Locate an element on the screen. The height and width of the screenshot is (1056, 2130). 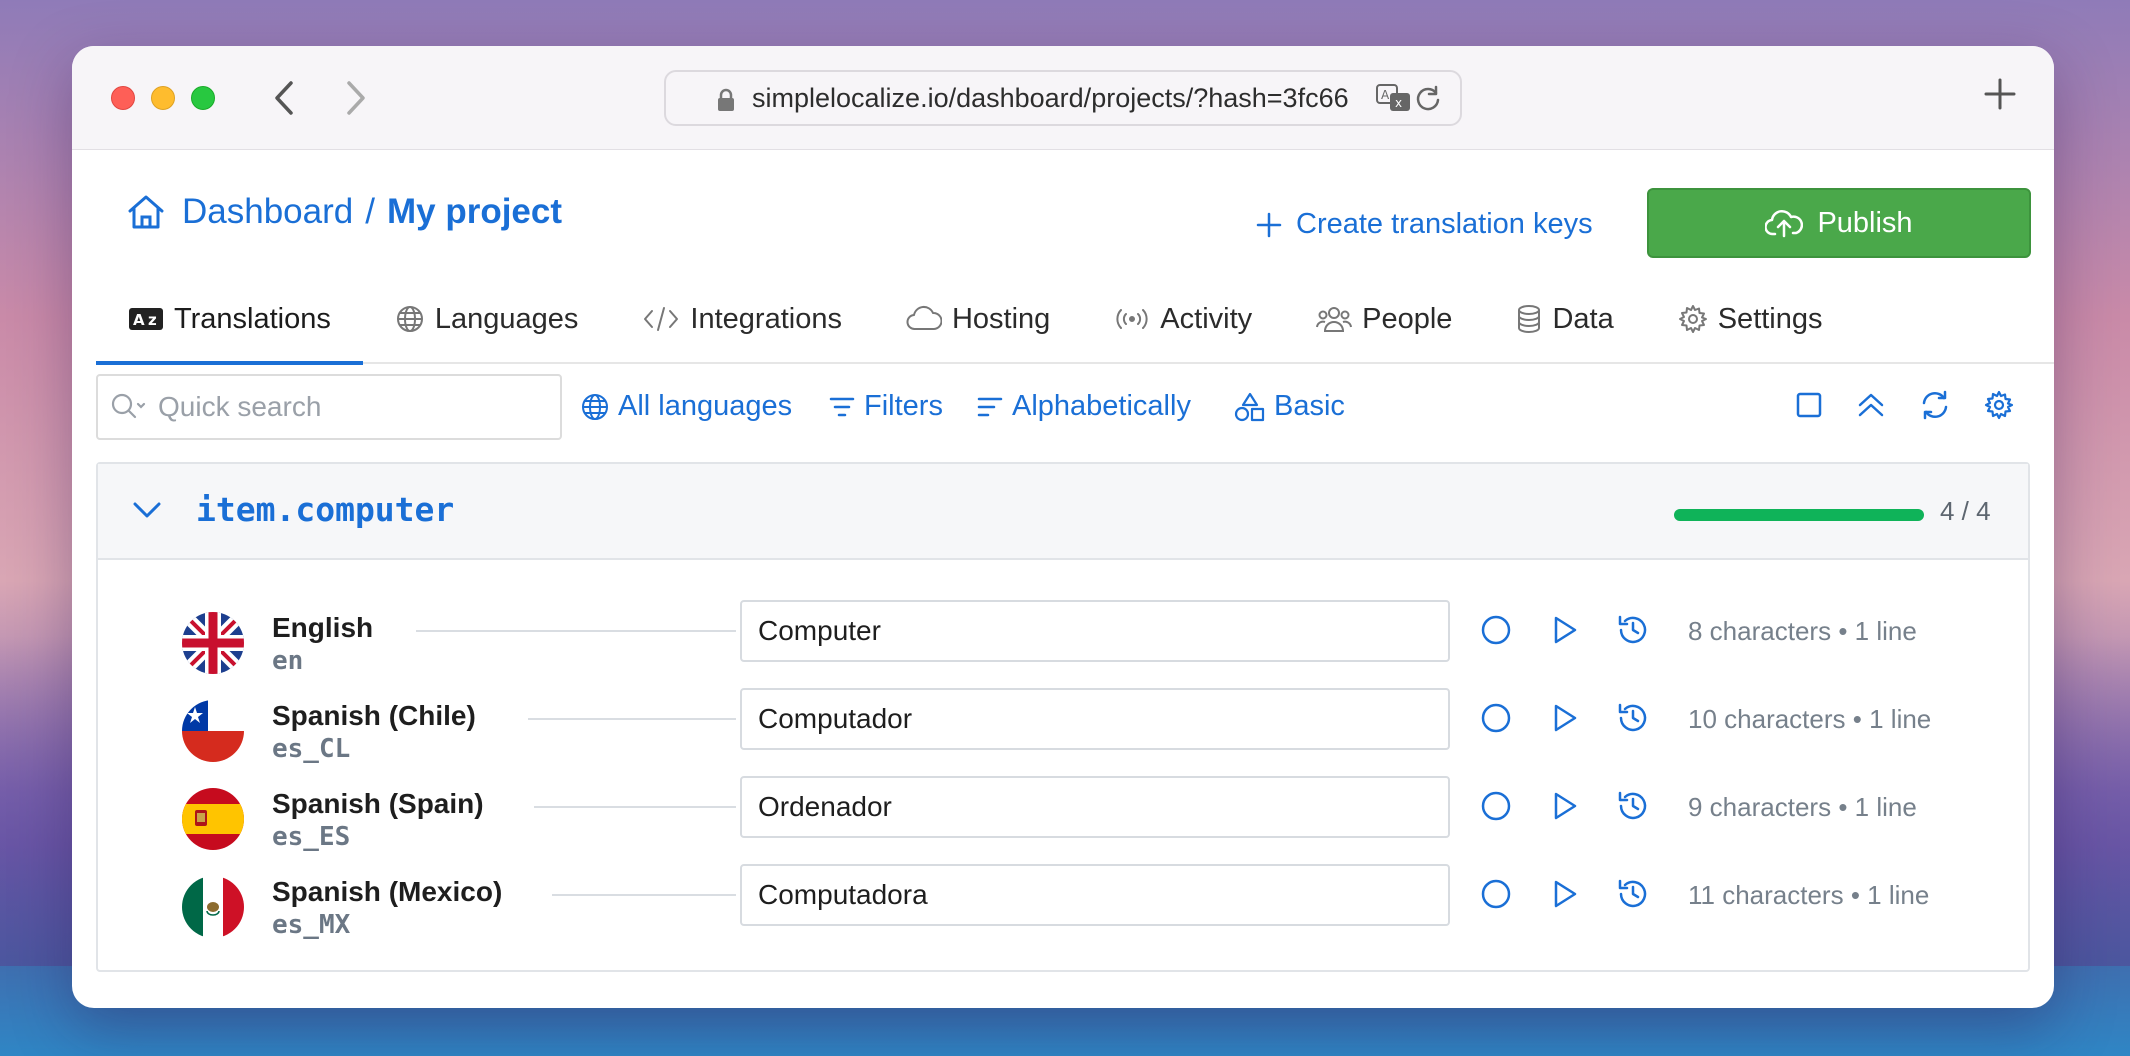
translation-row-en: English en 8 characters • 1 line is located at coordinates (1063, 644).